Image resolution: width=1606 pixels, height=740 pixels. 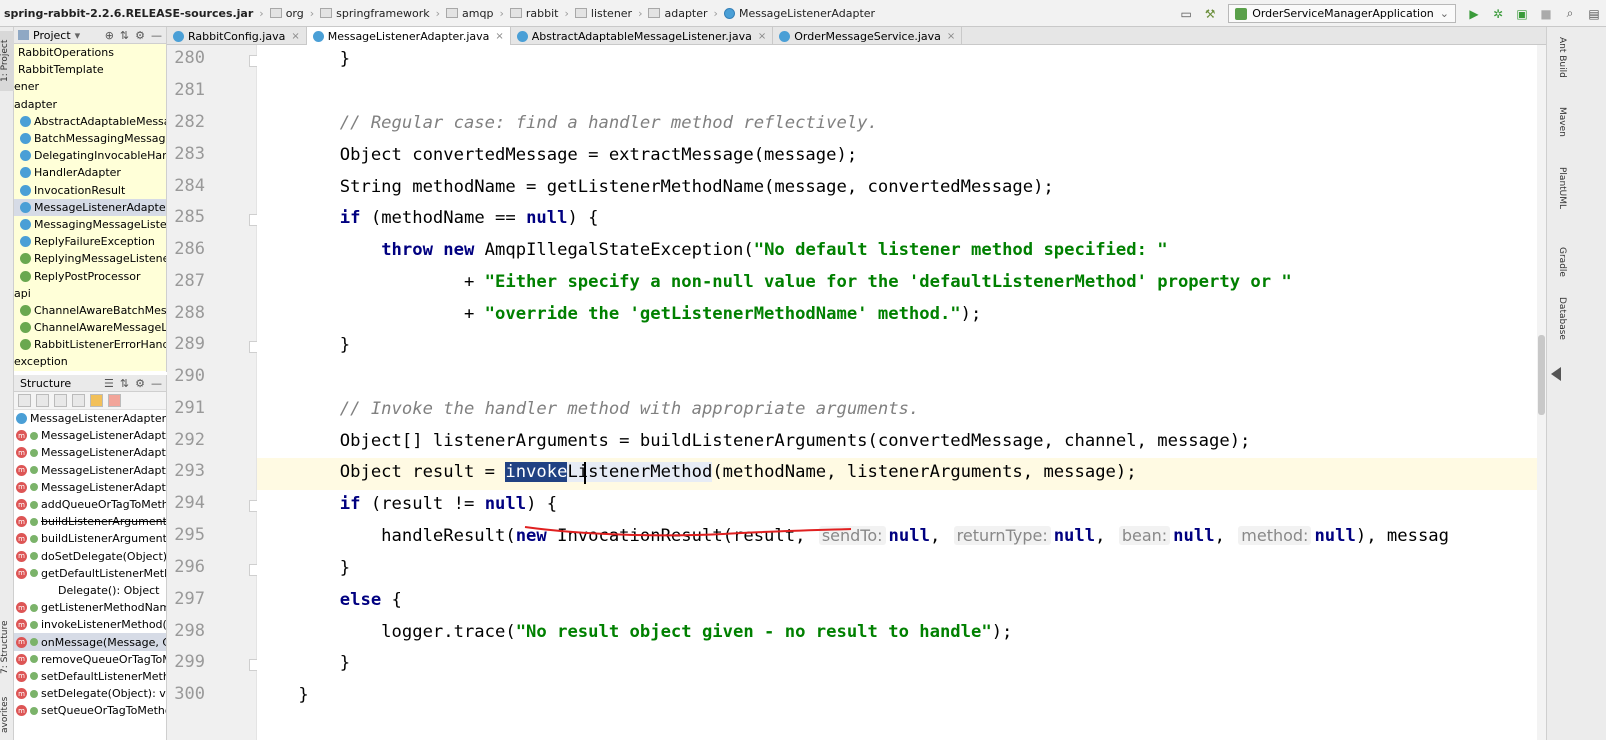 What do you see at coordinates (90, 293) in the screenshot?
I see `project-tree-item: api` at bounding box center [90, 293].